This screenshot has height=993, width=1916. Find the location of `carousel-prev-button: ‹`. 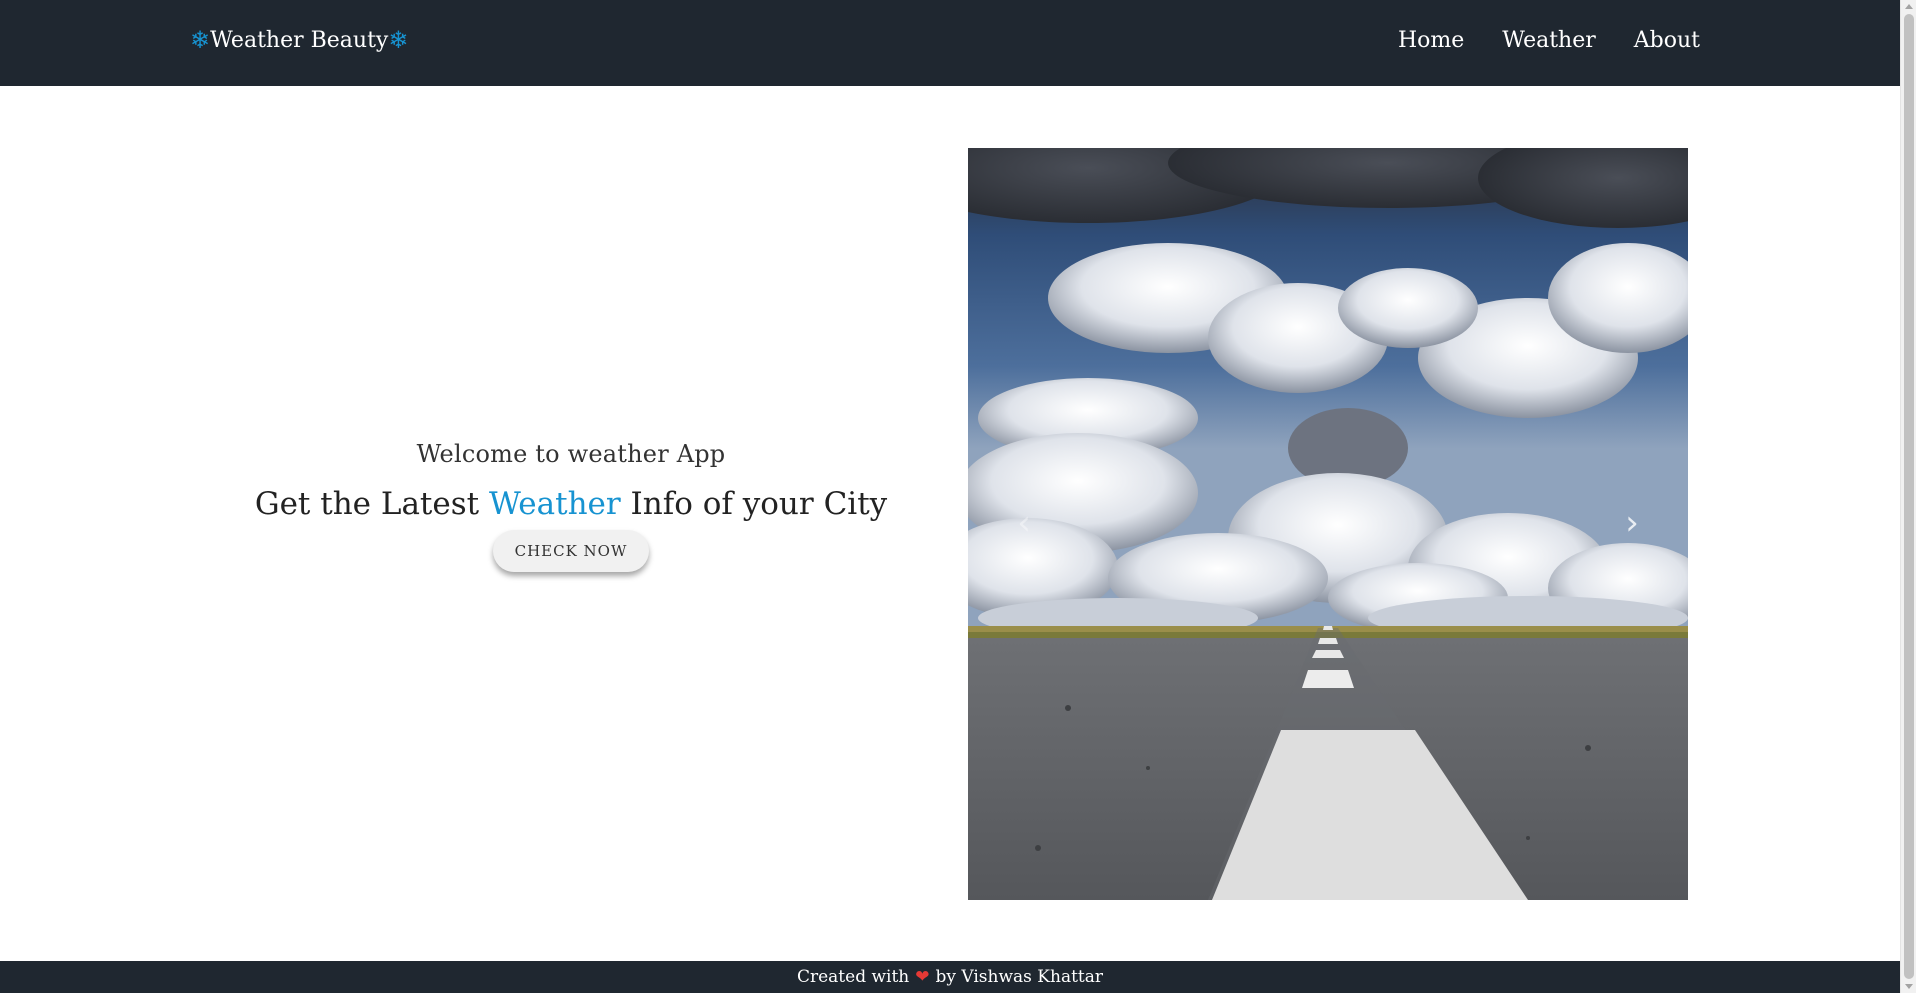

carousel-prev-button: ‹ is located at coordinates (1024, 523).